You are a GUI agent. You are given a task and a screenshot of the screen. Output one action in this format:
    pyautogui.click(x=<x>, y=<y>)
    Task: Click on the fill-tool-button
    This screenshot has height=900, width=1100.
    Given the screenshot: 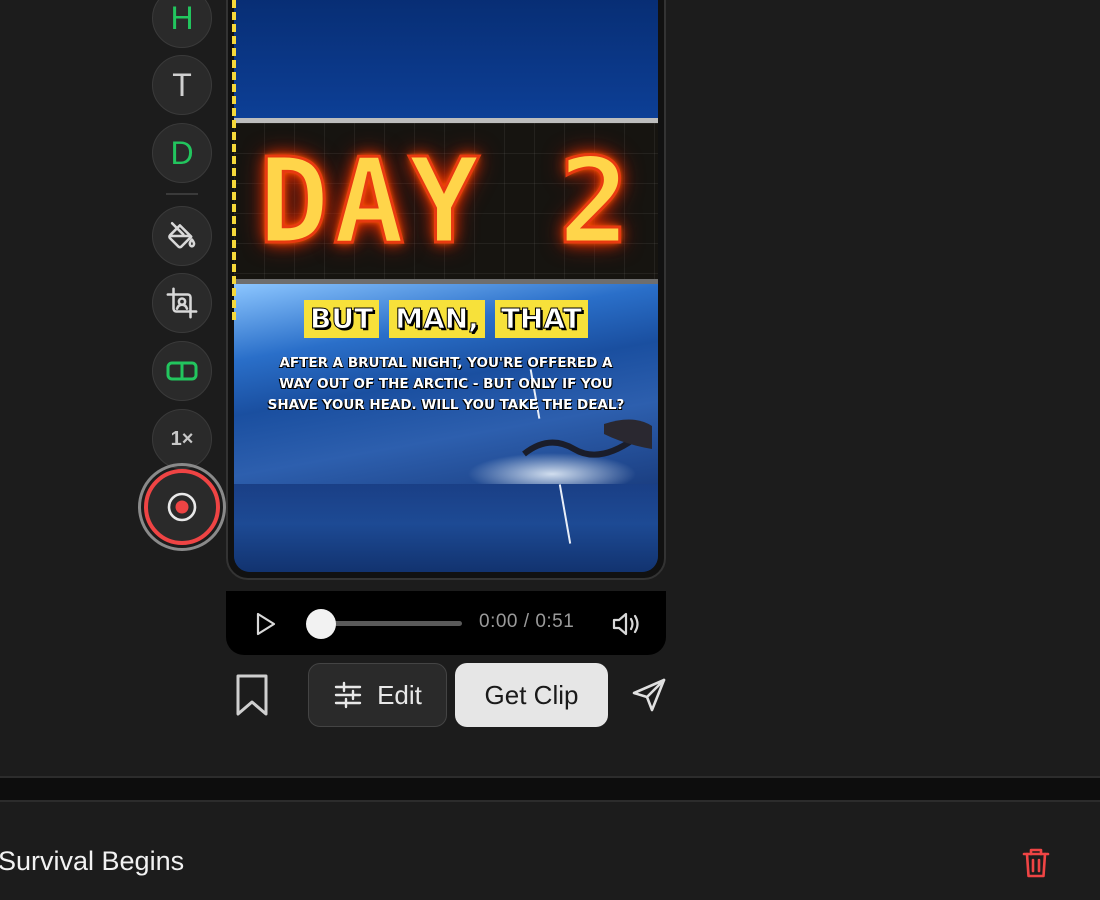 What is the action you would take?
    pyautogui.click(x=182, y=236)
    